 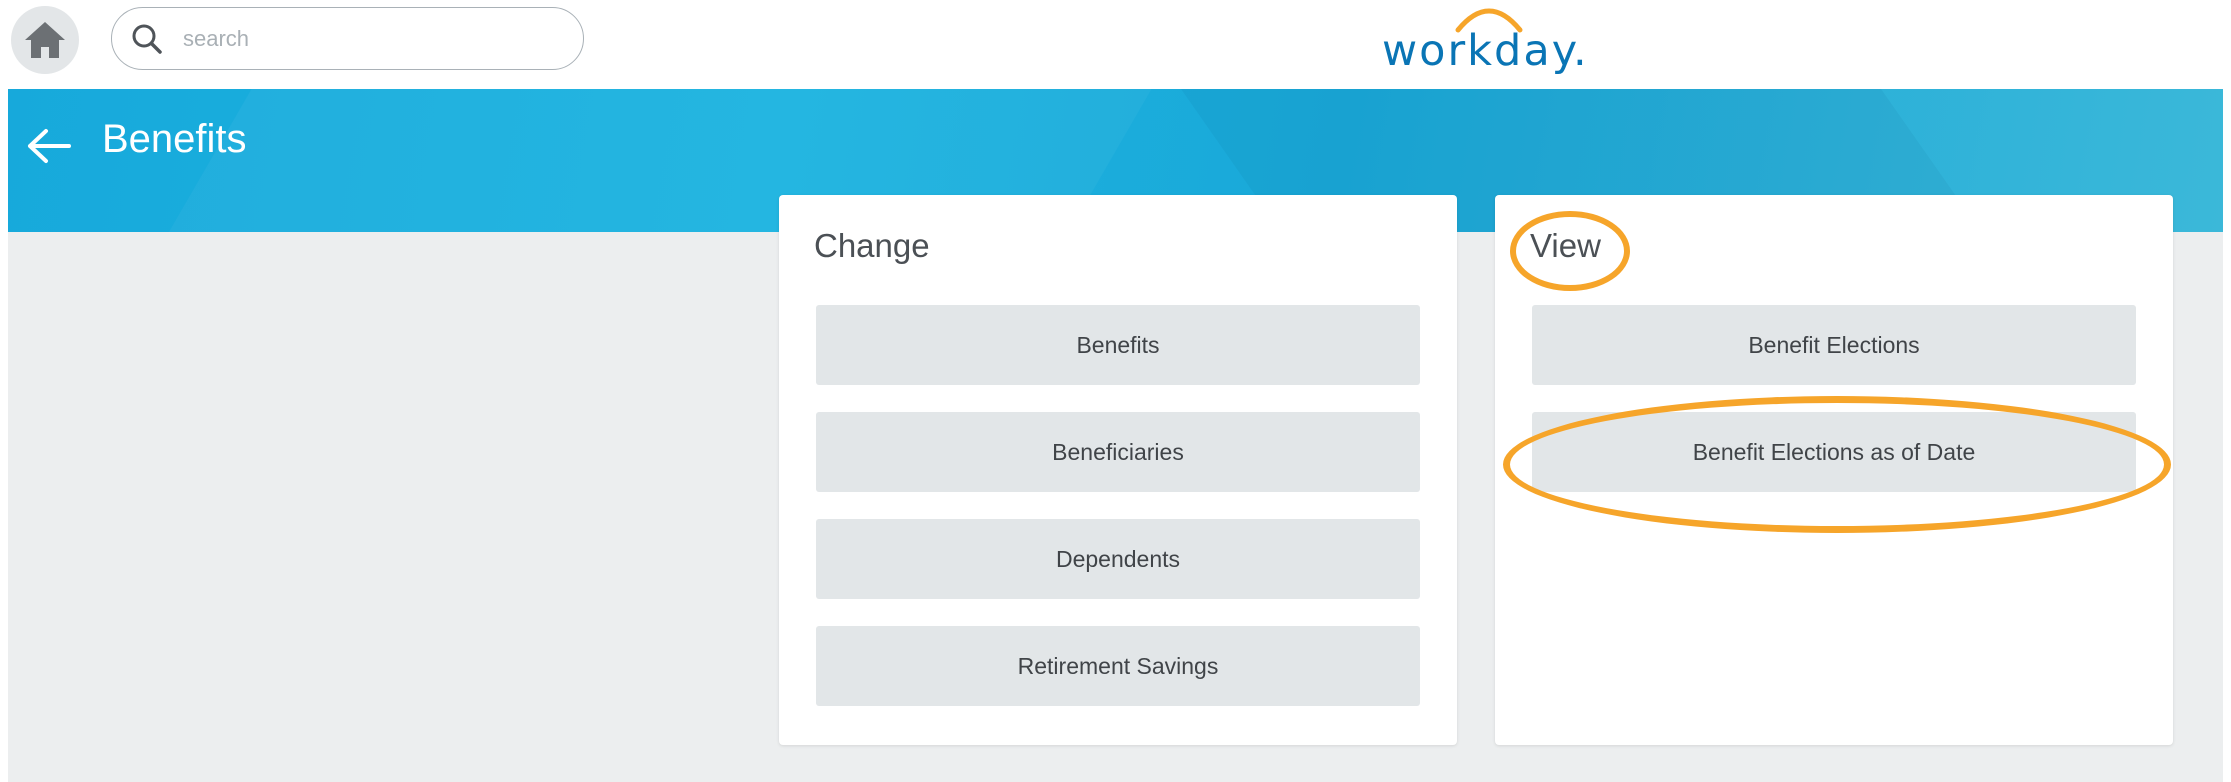 I want to click on change-card-title: Change, so click(x=872, y=245).